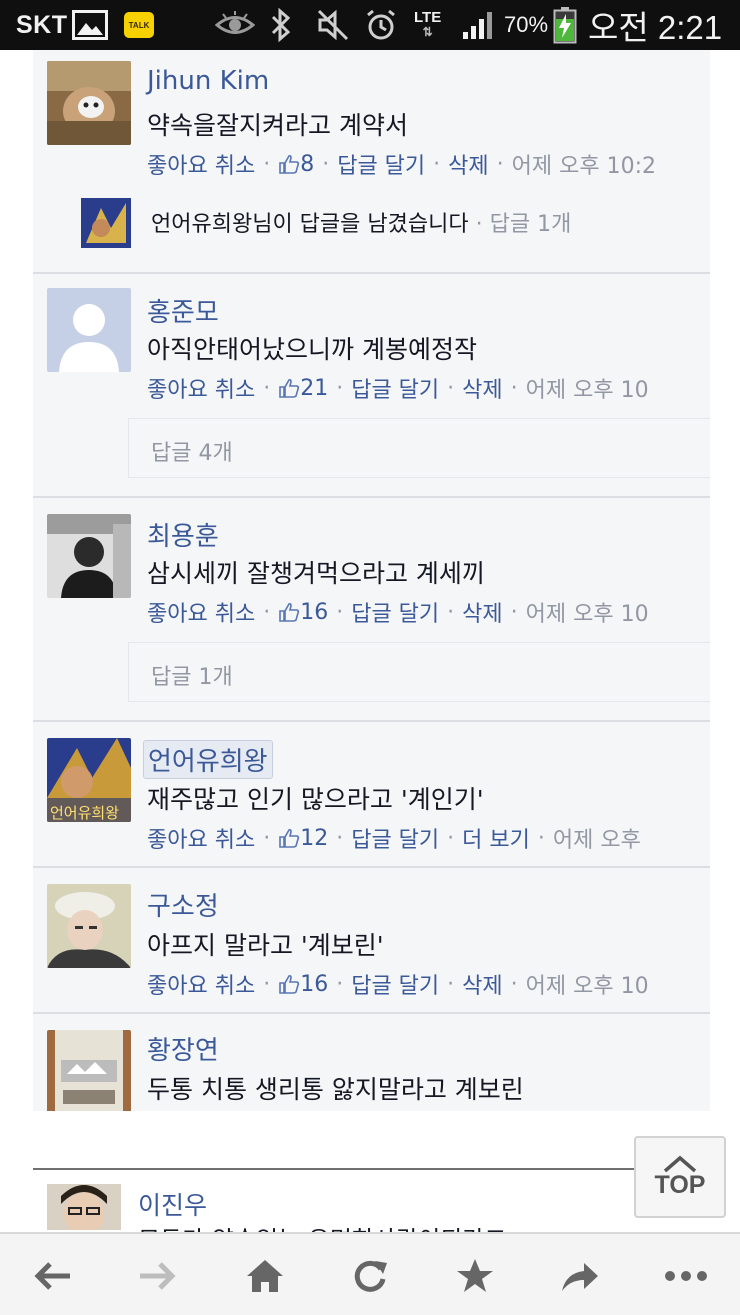 The width and height of the screenshot is (740, 1315). What do you see at coordinates (90, 25) in the screenshot?
I see `gallery-icon` at bounding box center [90, 25].